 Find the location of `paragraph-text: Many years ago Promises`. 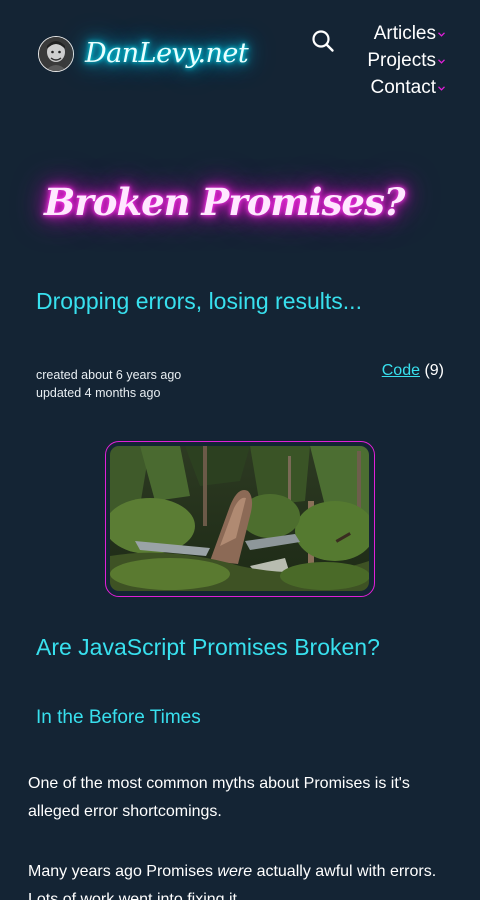

paragraph-text: Many years ago Promises is located at coordinates (120, 871).